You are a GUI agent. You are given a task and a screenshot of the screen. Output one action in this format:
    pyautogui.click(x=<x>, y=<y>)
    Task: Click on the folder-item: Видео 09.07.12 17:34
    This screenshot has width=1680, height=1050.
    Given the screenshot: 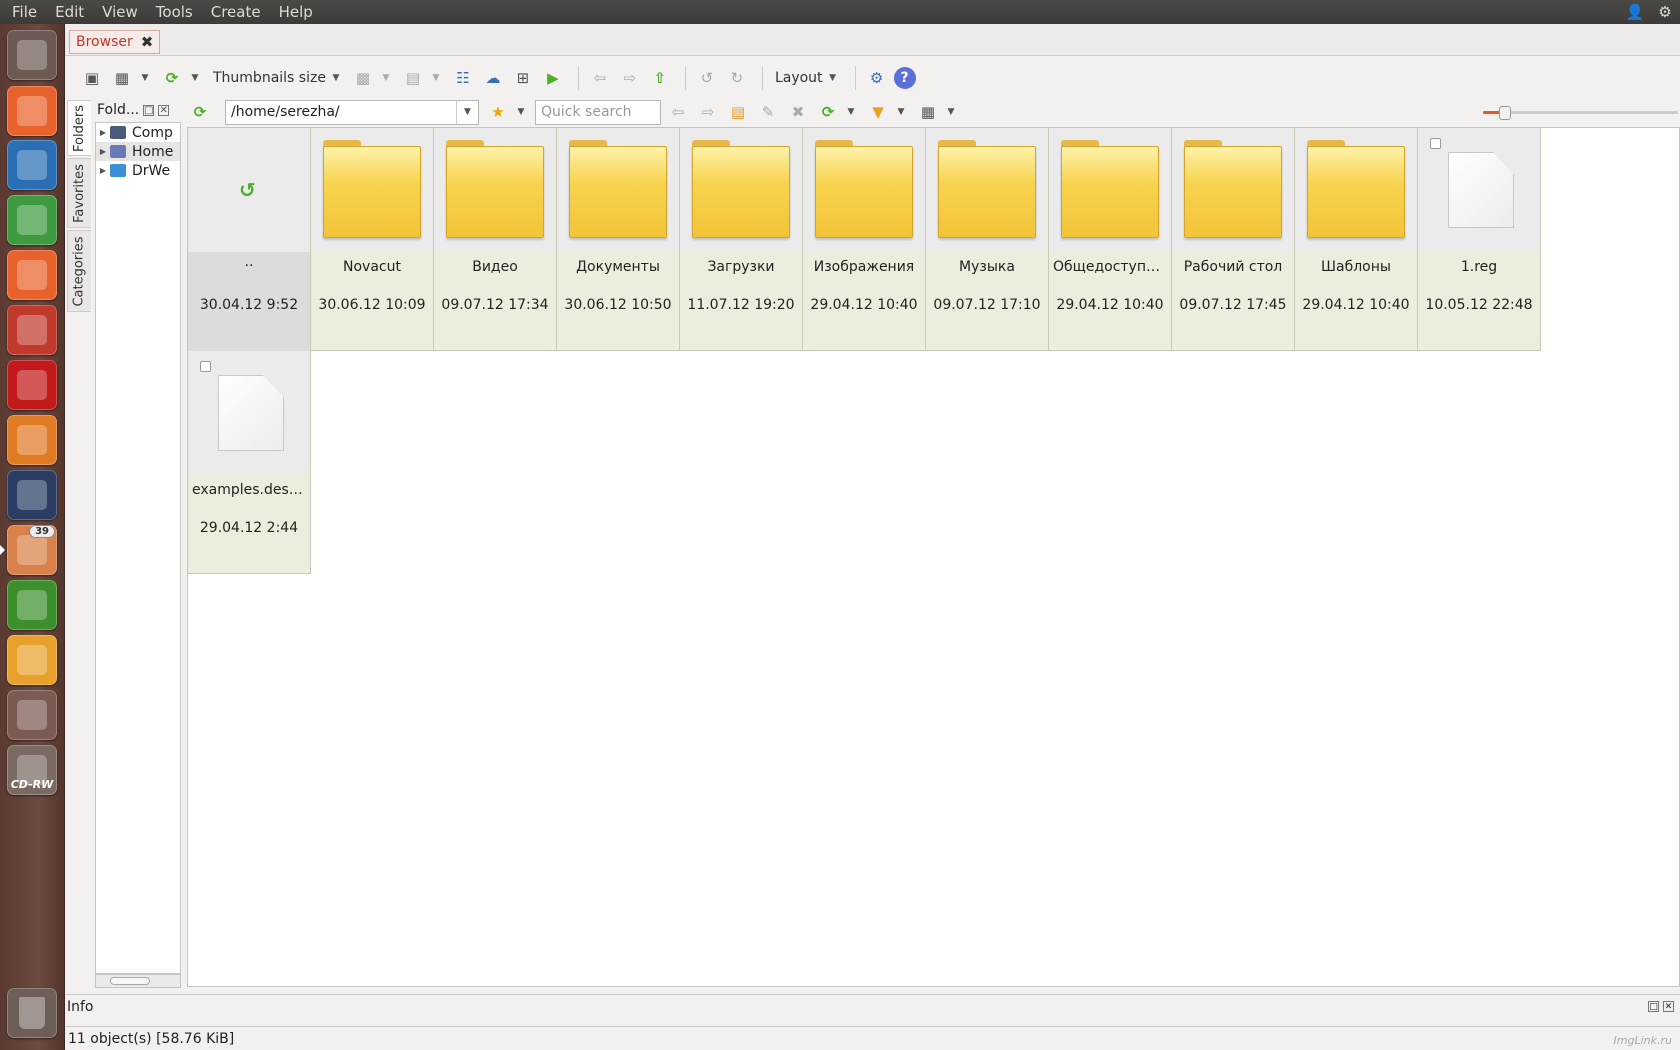 What is the action you would take?
    pyautogui.click(x=495, y=239)
    